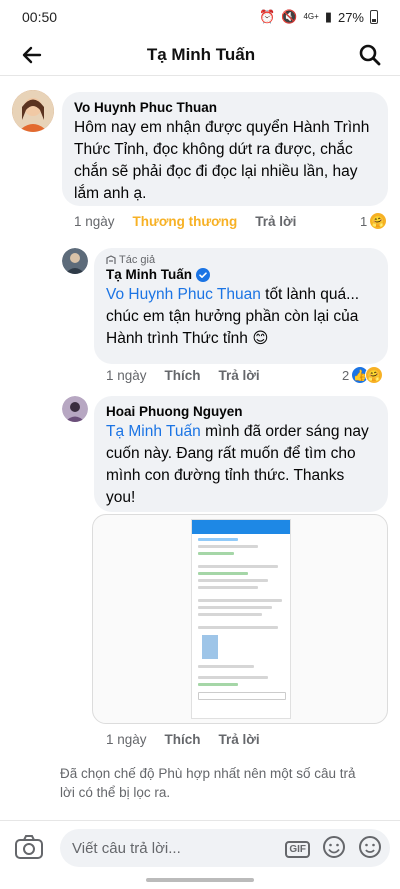 This screenshot has width=400, height=889. I want to click on back-arrow-icon, so click(32, 54).